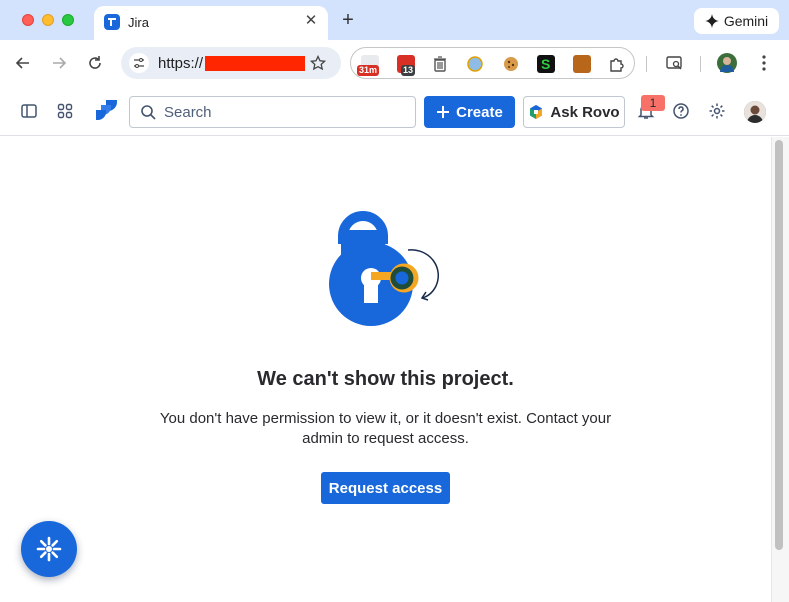 This screenshot has height=602, width=789. Describe the element at coordinates (585, 112) in the screenshot. I see `ask-rovo-label: Ask Rovo` at that location.